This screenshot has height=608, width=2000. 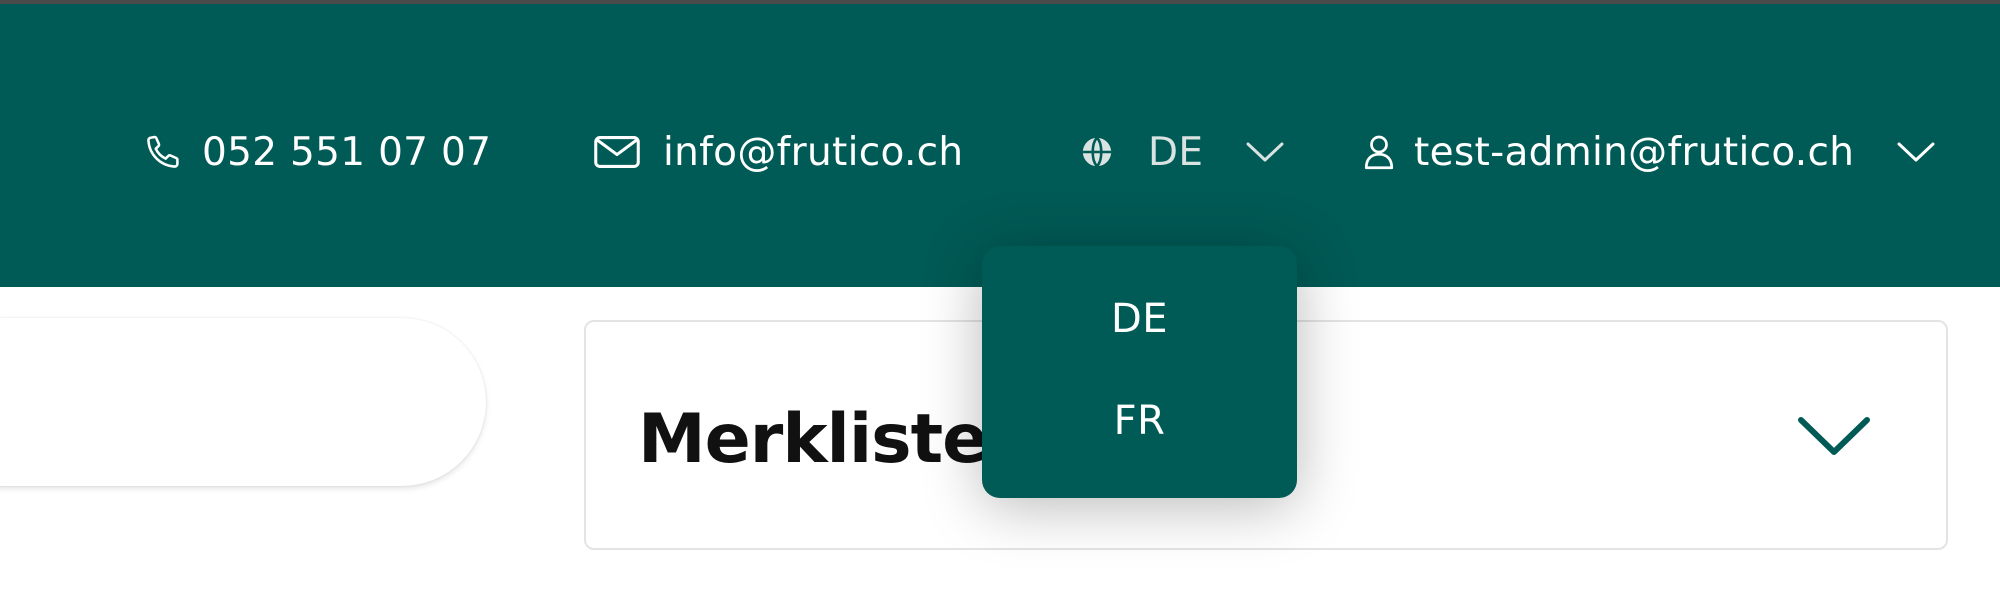 I want to click on mail-icon, so click(x=617, y=152).